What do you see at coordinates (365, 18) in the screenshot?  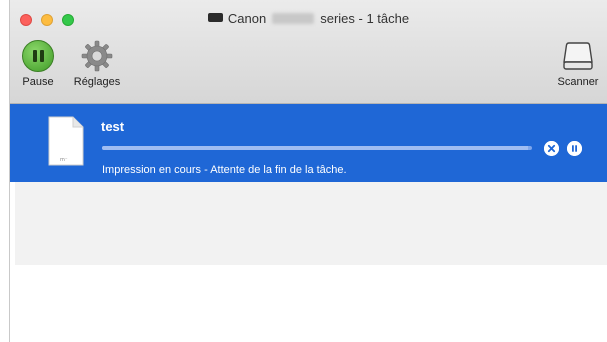 I see `title-suffix: series - 1 tâche` at bounding box center [365, 18].